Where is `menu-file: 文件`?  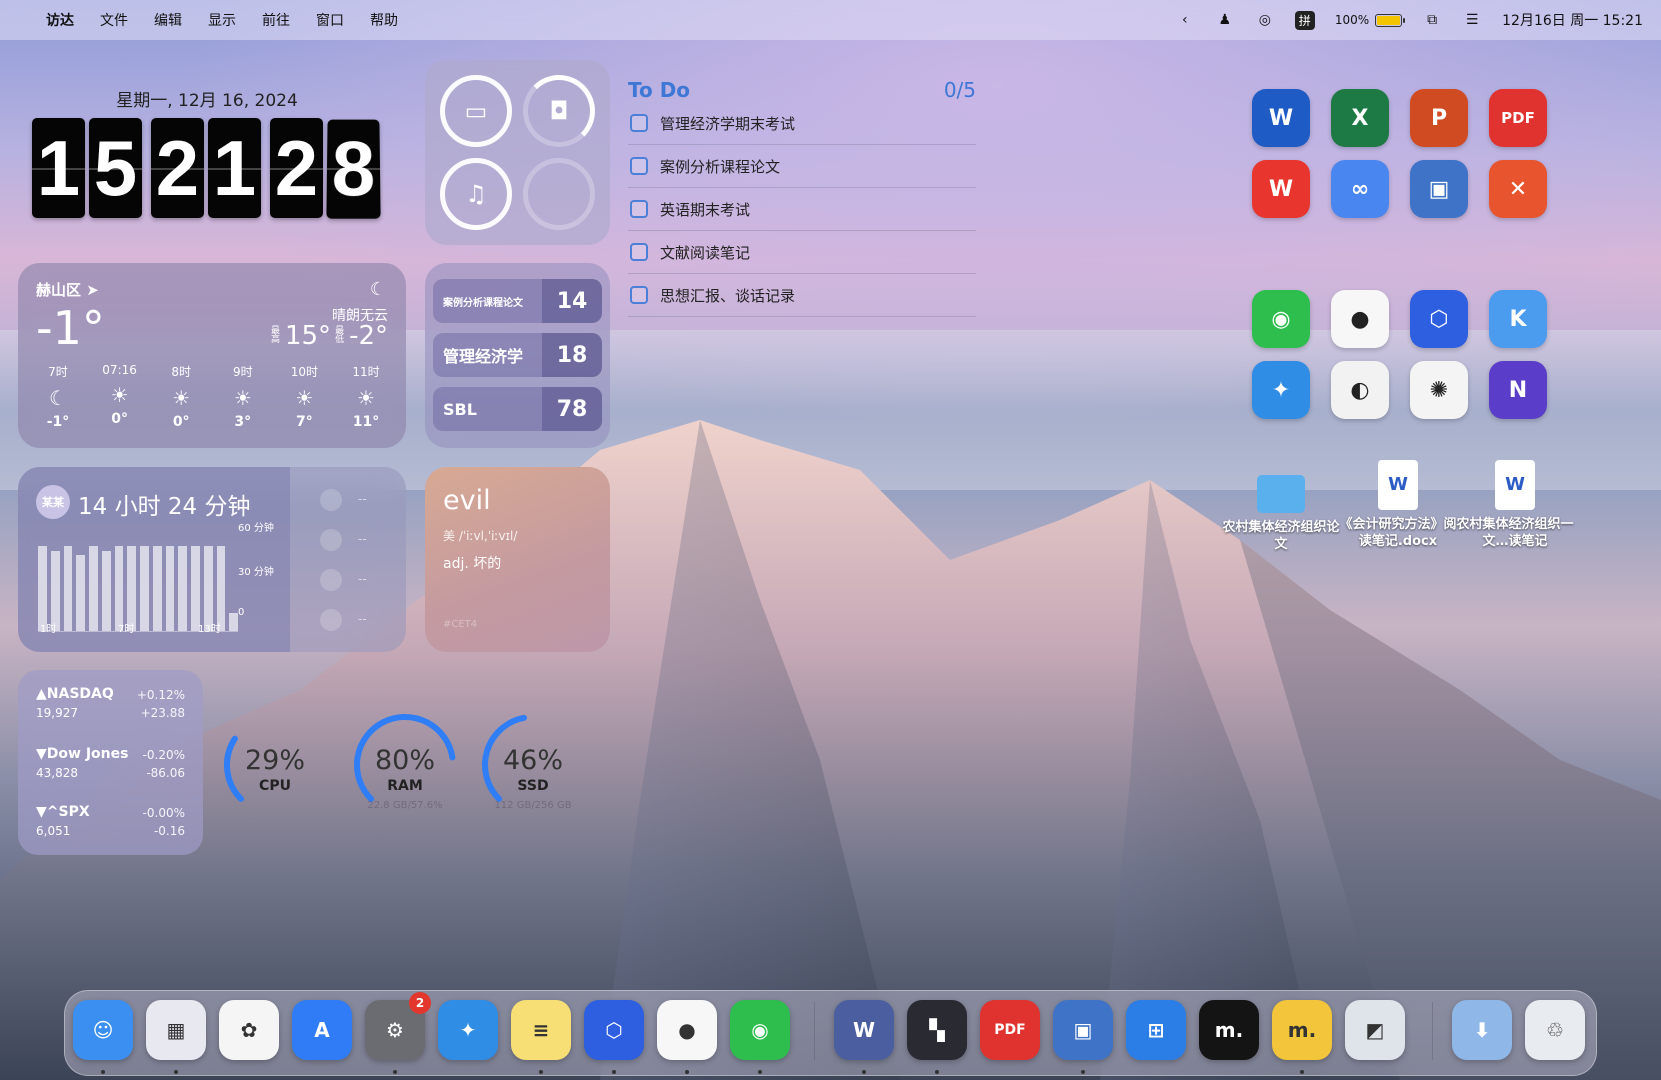 menu-file: 文件 is located at coordinates (114, 20).